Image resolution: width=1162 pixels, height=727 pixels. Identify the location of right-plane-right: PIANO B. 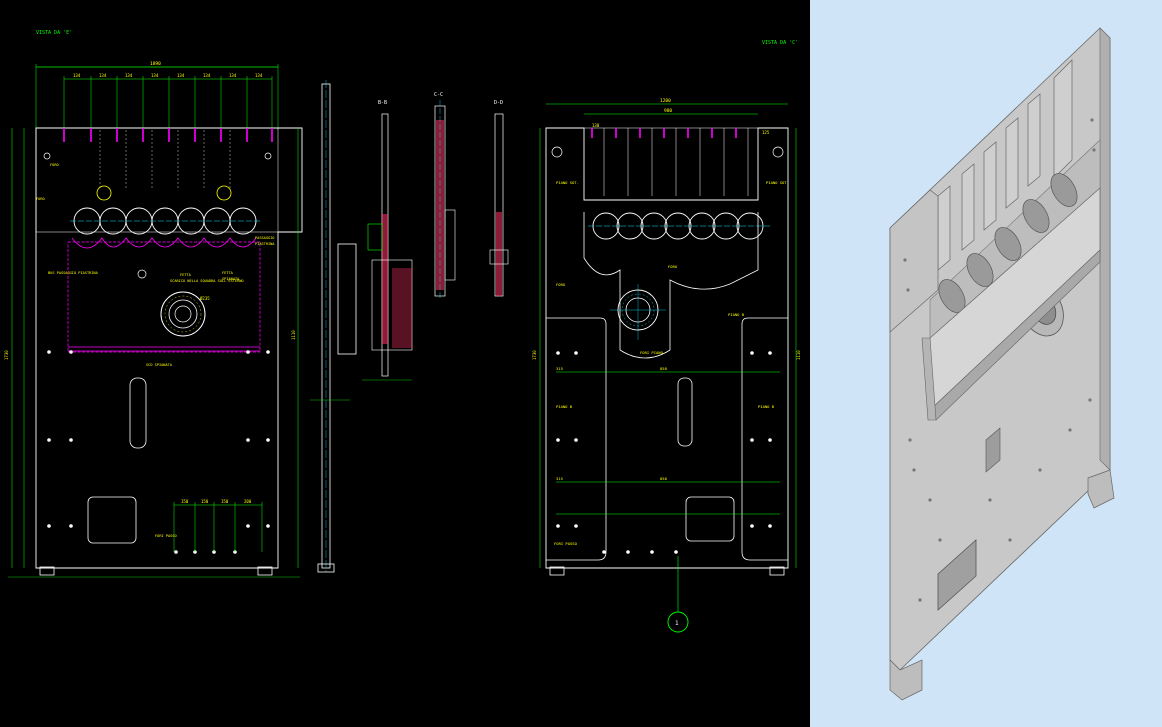
(766, 406).